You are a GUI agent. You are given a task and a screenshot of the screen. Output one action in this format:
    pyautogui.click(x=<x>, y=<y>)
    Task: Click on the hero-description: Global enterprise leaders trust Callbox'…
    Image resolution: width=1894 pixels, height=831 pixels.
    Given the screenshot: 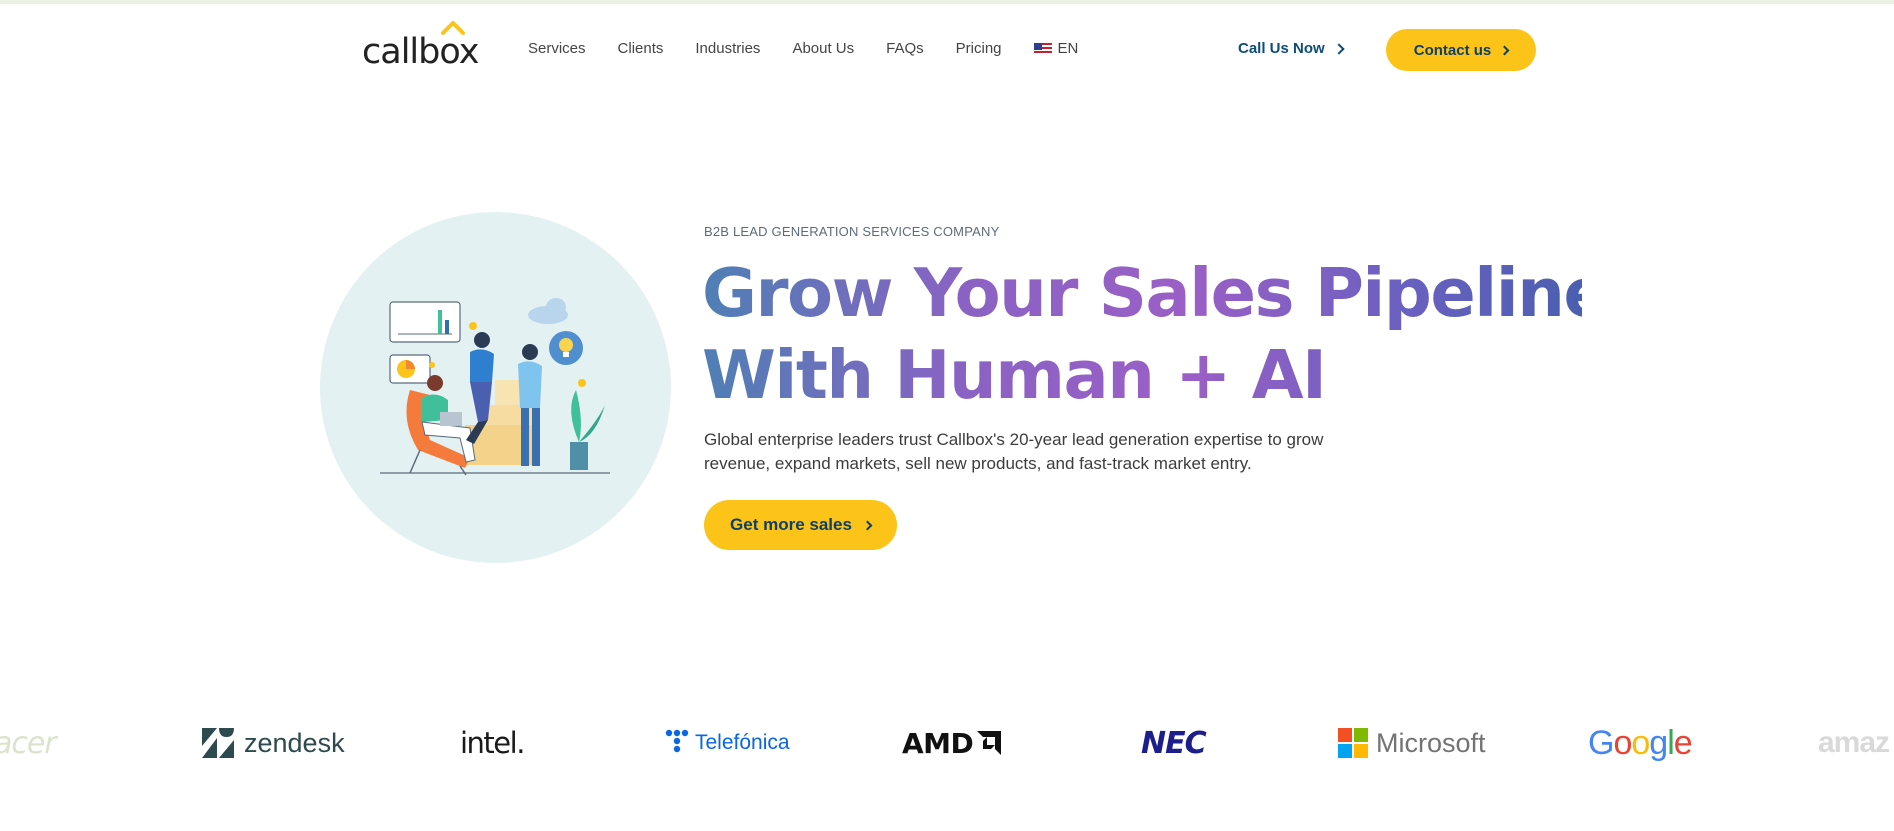 What is the action you would take?
    pyautogui.click(x=1014, y=451)
    